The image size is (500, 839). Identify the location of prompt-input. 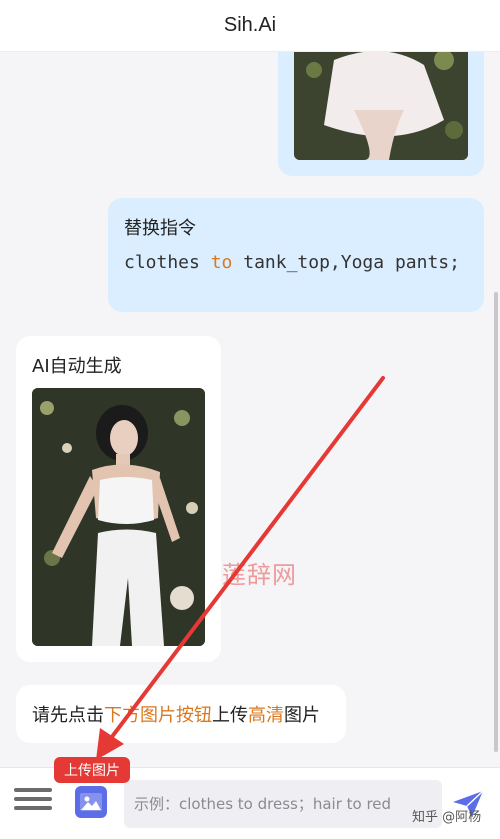
(283, 804).